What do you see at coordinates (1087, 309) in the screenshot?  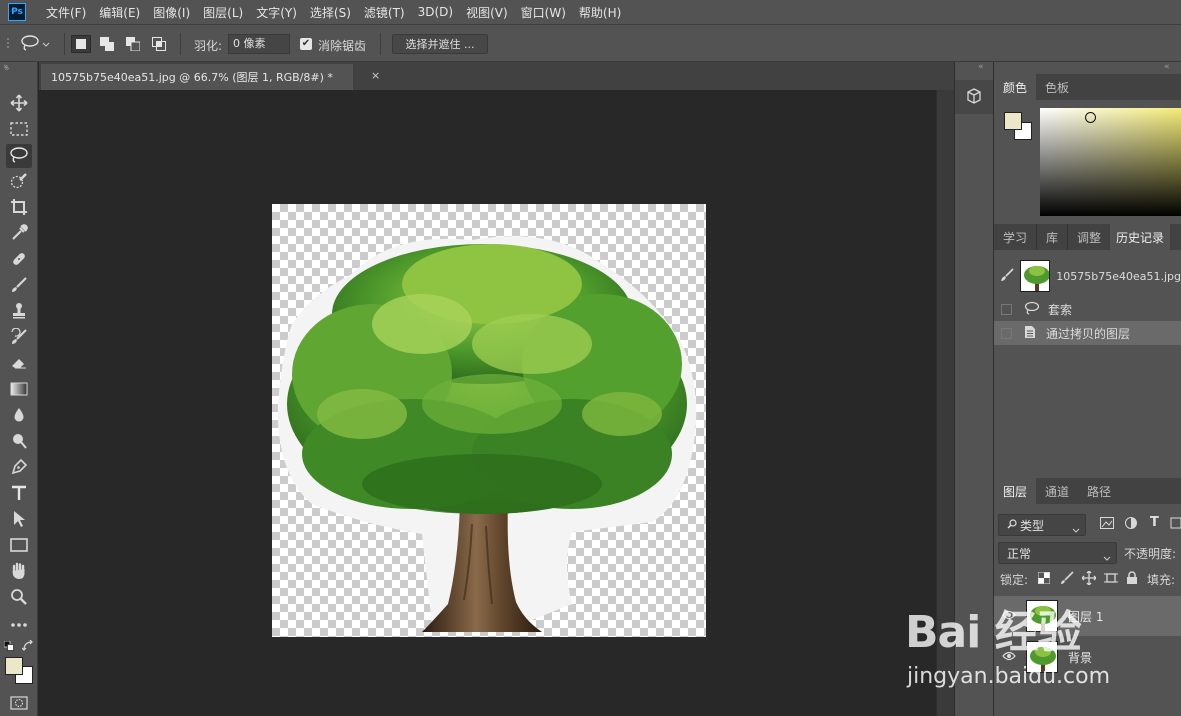 I see `history-state: 套索` at bounding box center [1087, 309].